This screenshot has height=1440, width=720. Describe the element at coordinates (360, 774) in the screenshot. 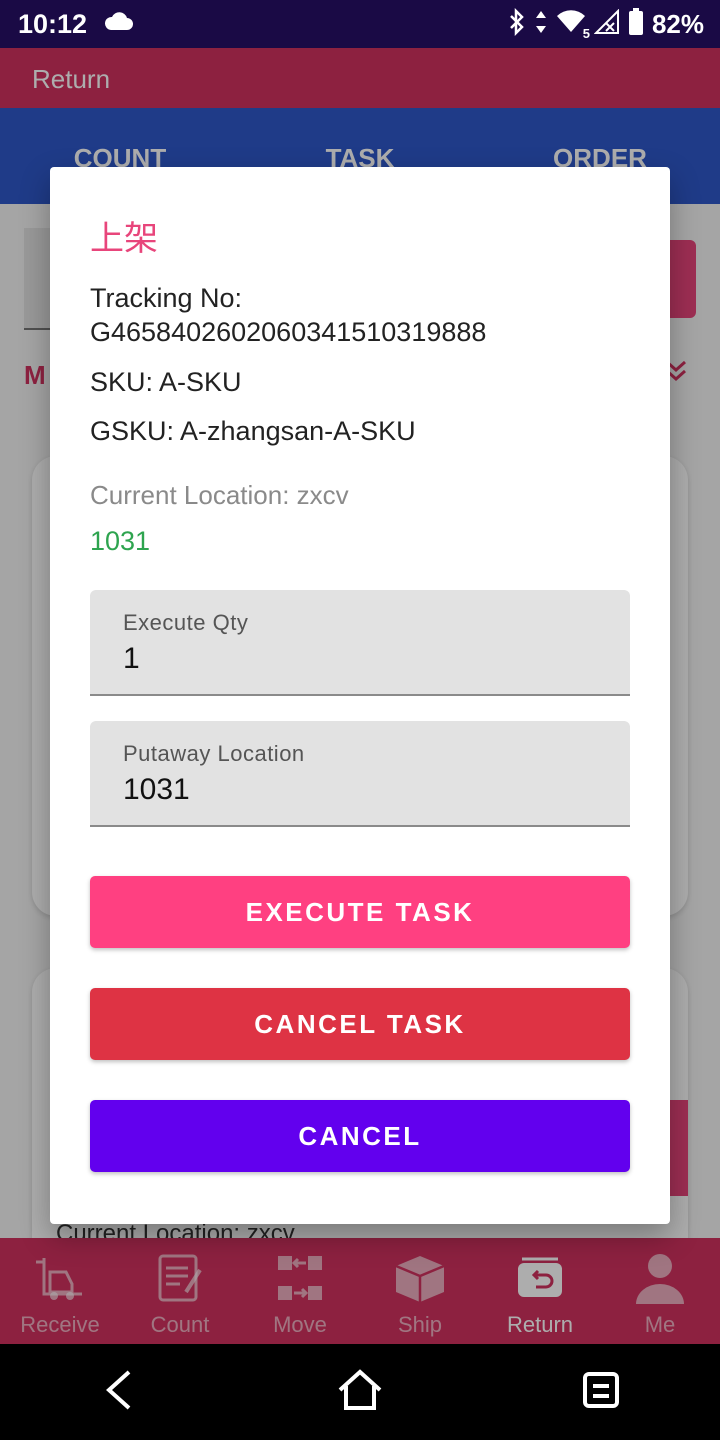

I see `putaway-location-field: Putaway Location 1031` at that location.